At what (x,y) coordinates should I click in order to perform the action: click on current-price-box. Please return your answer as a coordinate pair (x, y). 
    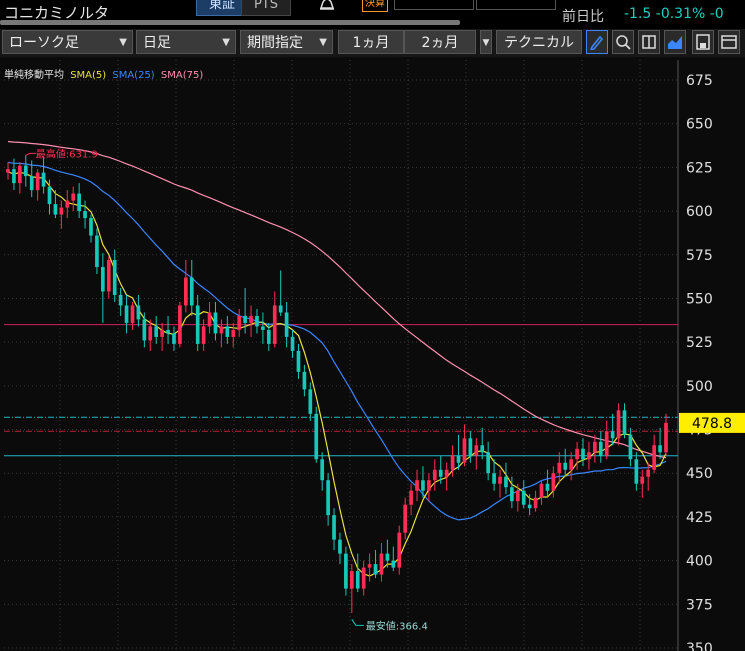
    Looking at the image, I should click on (712, 422).